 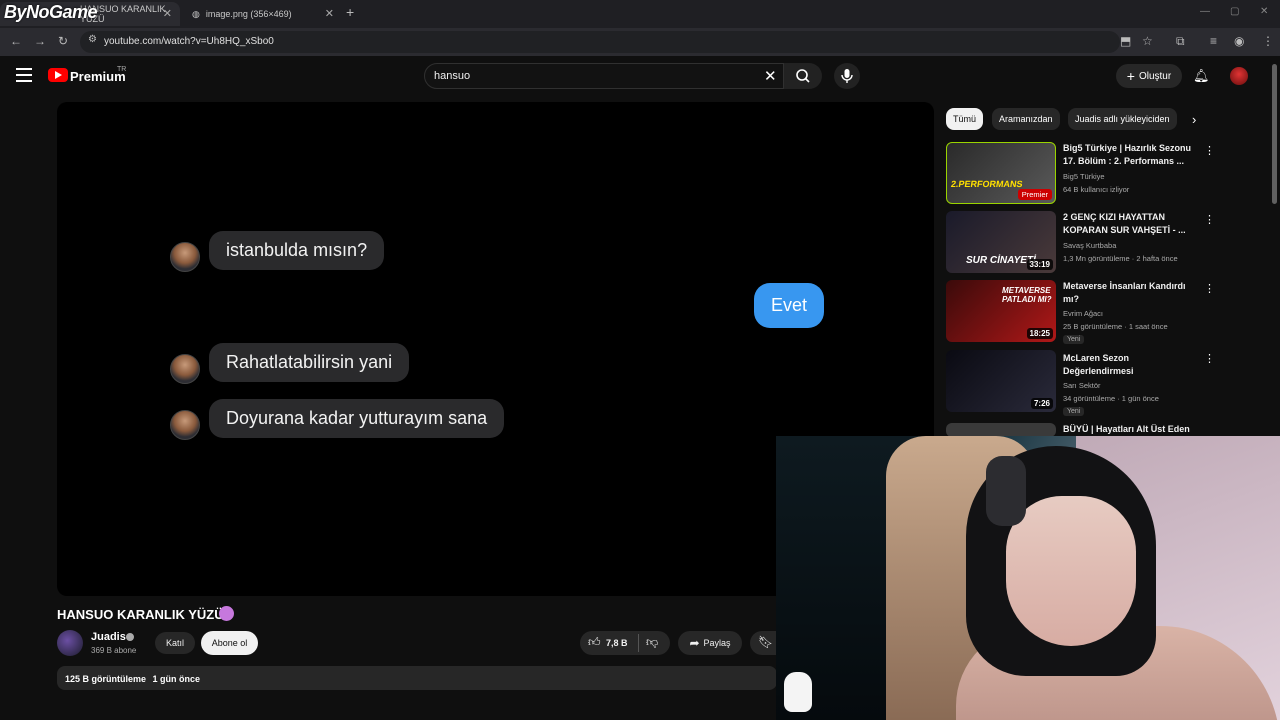 What do you see at coordinates (987, 184) in the screenshot?
I see `thumbnail-text: 2.PERFORMANS` at bounding box center [987, 184].